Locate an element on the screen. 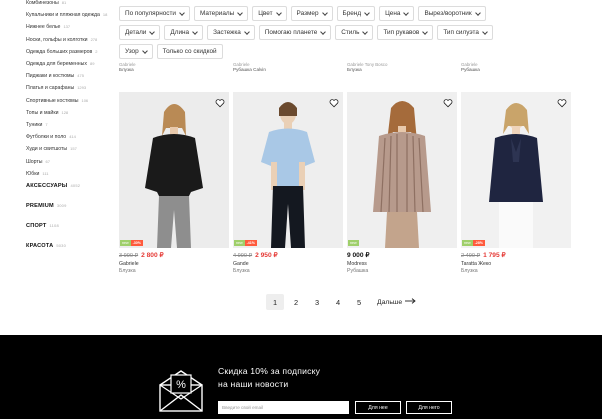  sidebar-item: Юбки 111 is located at coordinates (69, 174).